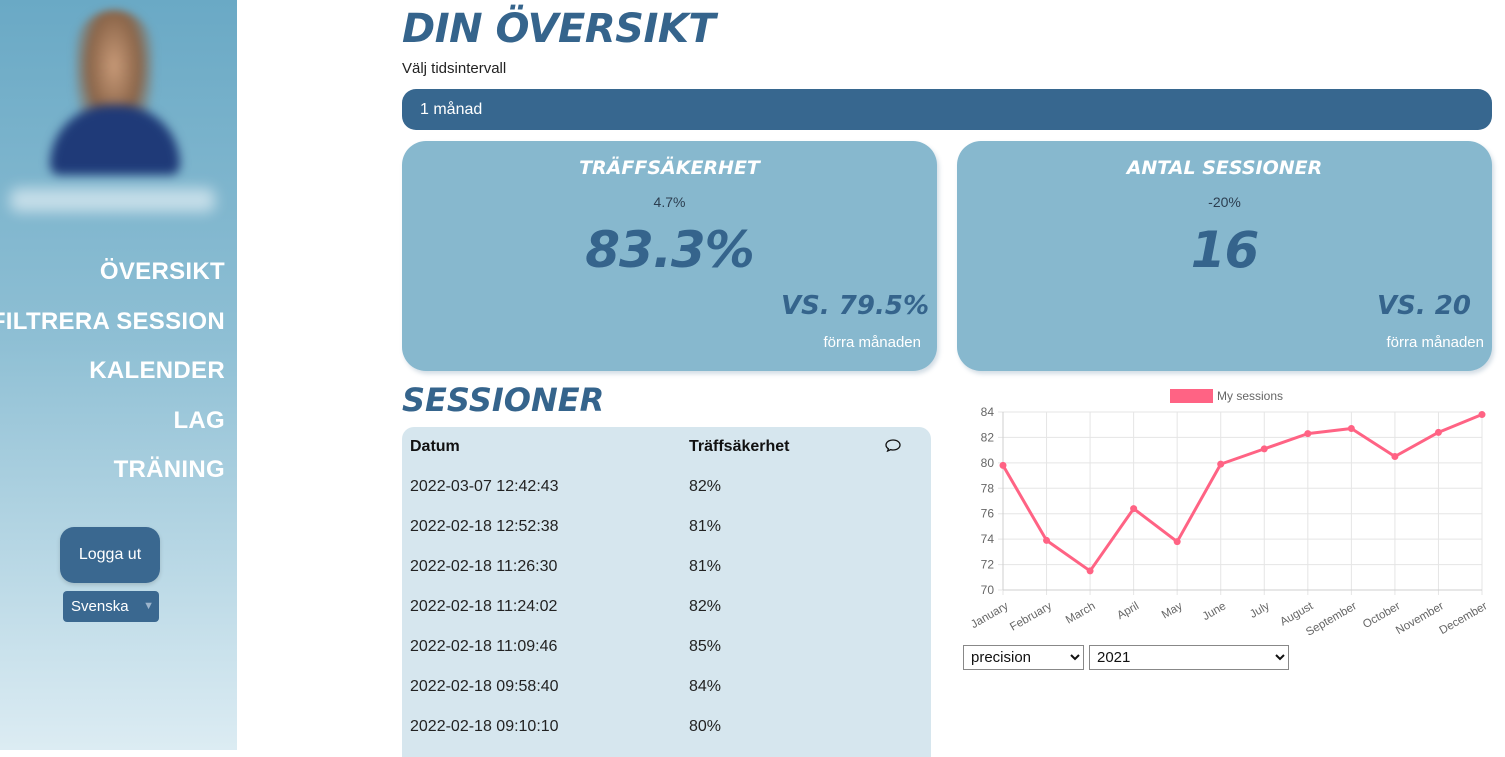 This screenshot has height=757, width=1505. Describe the element at coordinates (484, 566) in the screenshot. I see `session-date: 2022-02-18 11:26:30` at that location.